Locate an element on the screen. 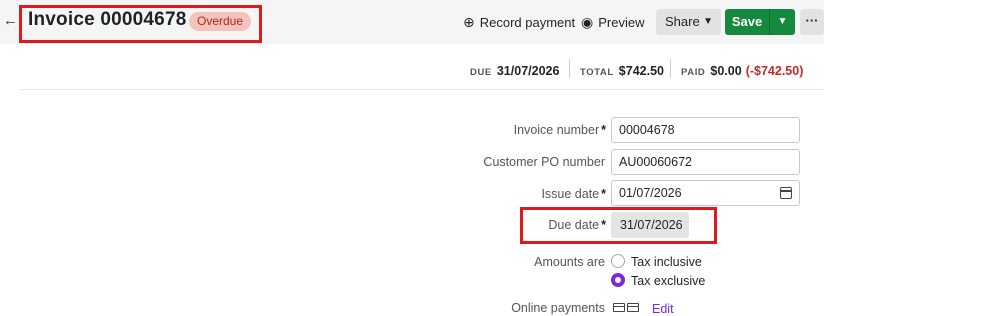  credit-card-icon is located at coordinates (619, 307).